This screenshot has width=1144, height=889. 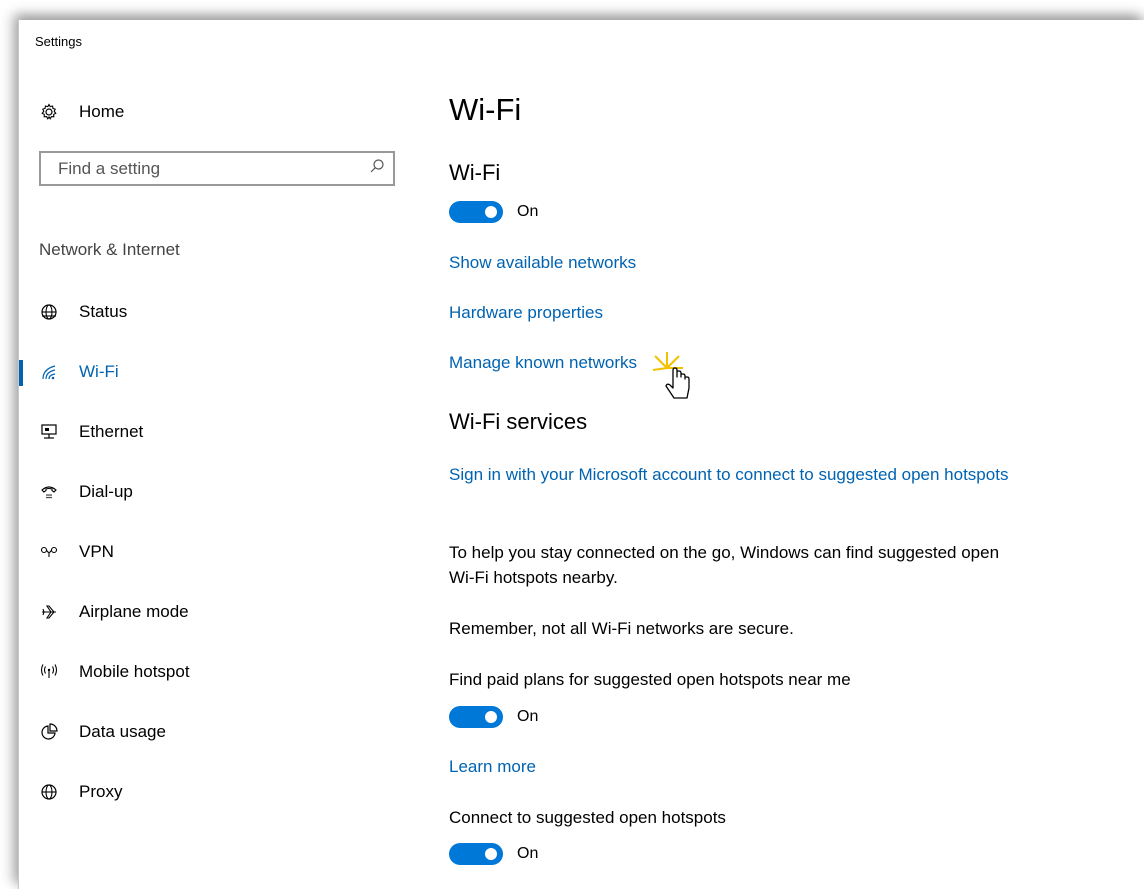 I want to click on sidebar-item-status: Status, so click(x=214, y=312).